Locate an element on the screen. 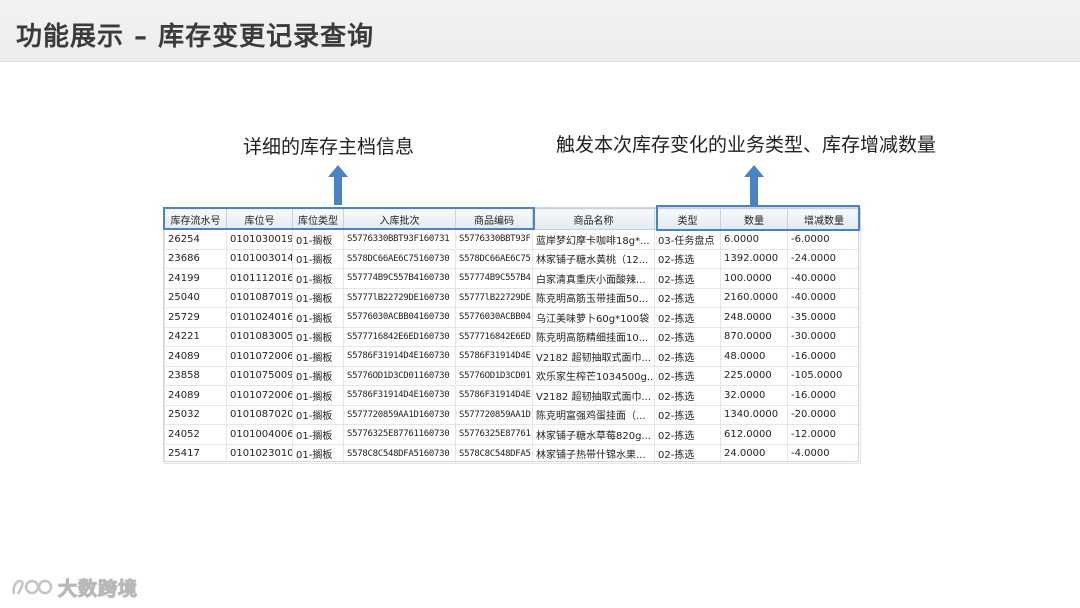 This screenshot has width=1080, height=608. column-header: 增减数量 is located at coordinates (824, 219).